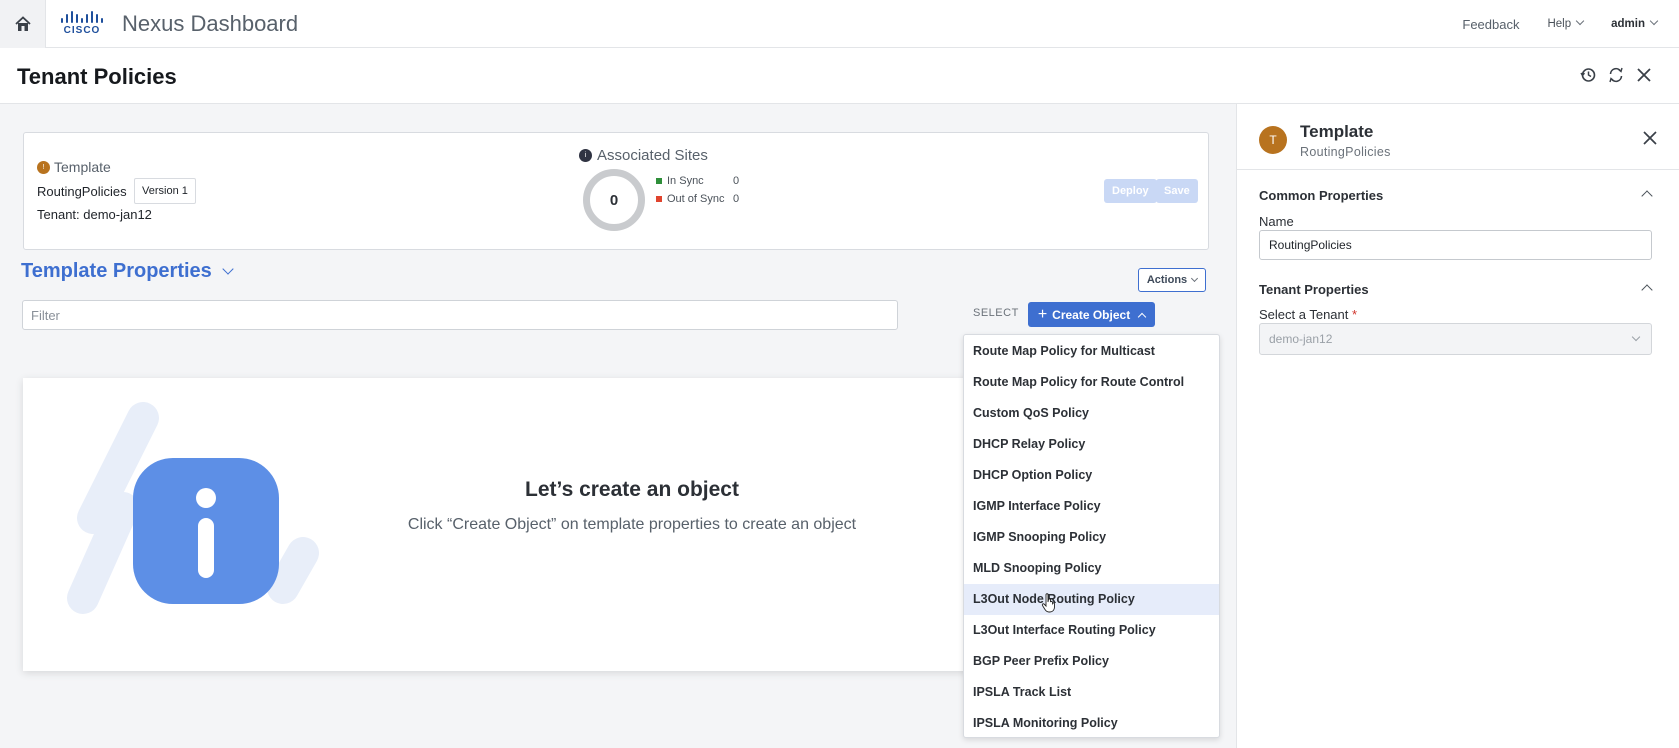 The height and width of the screenshot is (748, 1679). What do you see at coordinates (82, 30) in the screenshot?
I see `cisco-wordmark: CISCO` at bounding box center [82, 30].